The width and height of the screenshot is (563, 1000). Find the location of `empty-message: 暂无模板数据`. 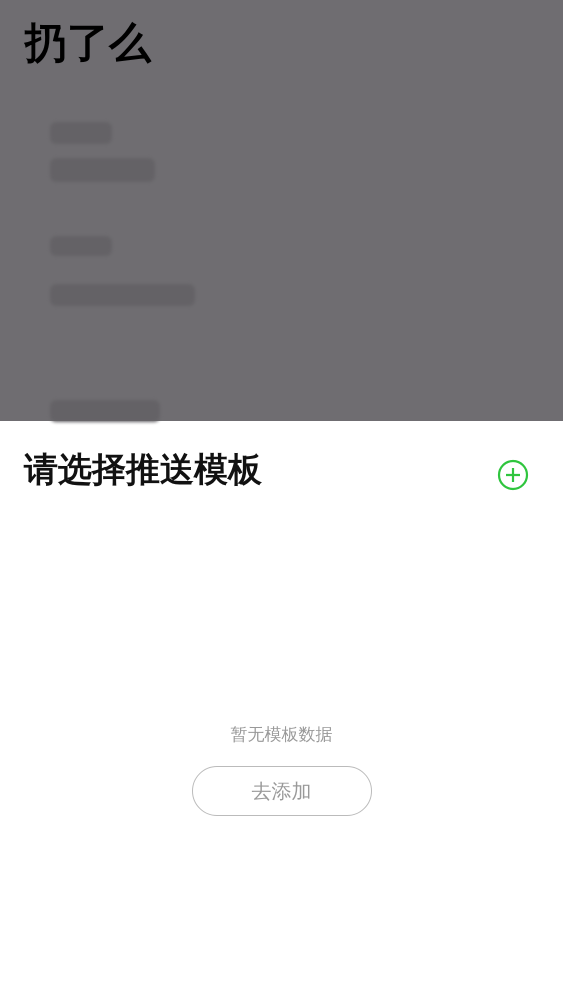

empty-message: 暂无模板数据 is located at coordinates (281, 735).